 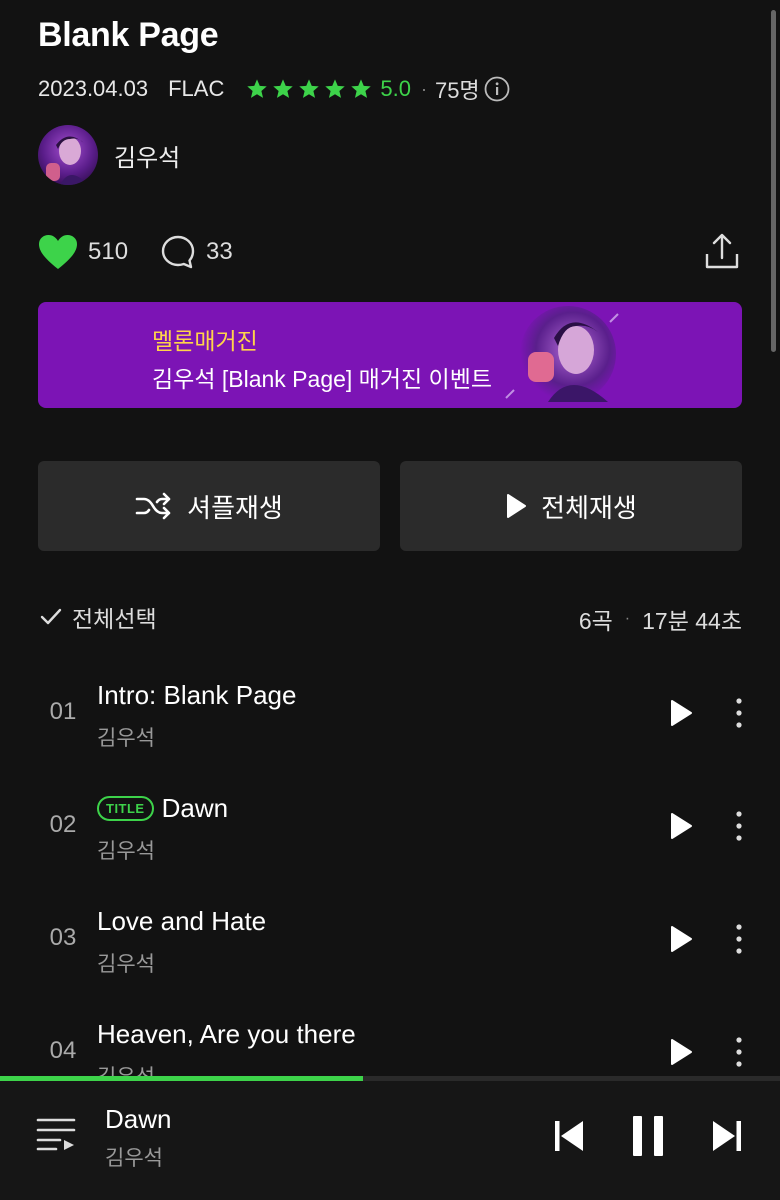 I want to click on artist-link: 김우석, so click(x=109, y=155).